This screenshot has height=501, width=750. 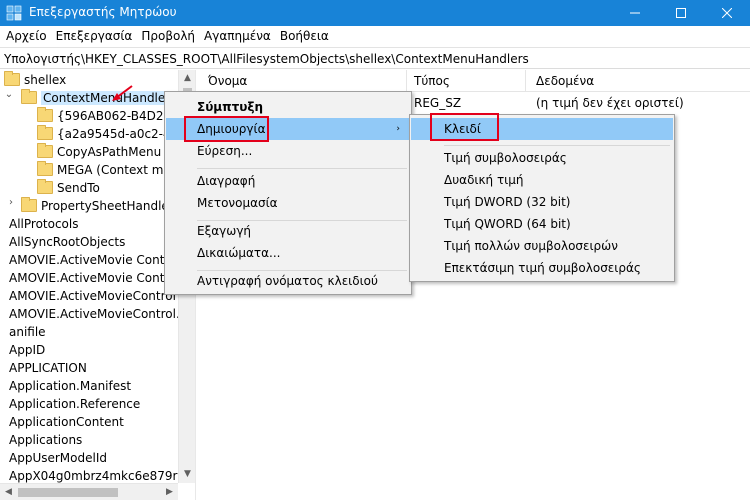 What do you see at coordinates (288, 107) in the screenshot?
I see `menu-item-collapse: Σύμπτυξη` at bounding box center [288, 107].